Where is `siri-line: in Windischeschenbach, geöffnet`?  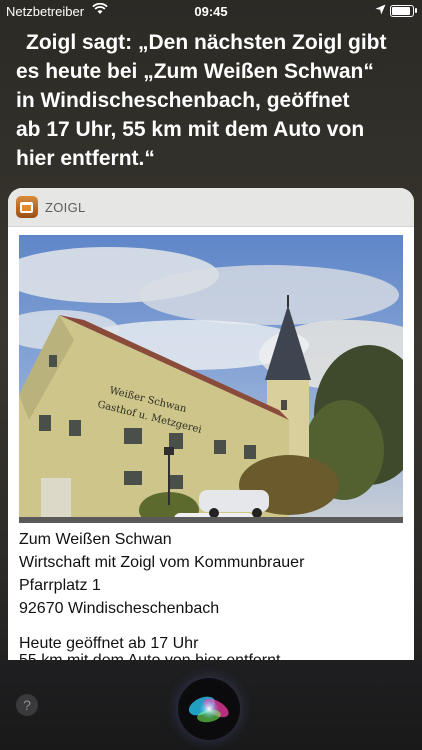 siri-line: in Windischeschenbach, geöffnet is located at coordinates (183, 100).